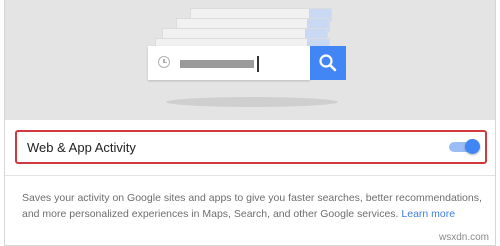 The width and height of the screenshot is (500, 246). What do you see at coordinates (217, 64) in the screenshot?
I see `query-placeholder-bar` at bounding box center [217, 64].